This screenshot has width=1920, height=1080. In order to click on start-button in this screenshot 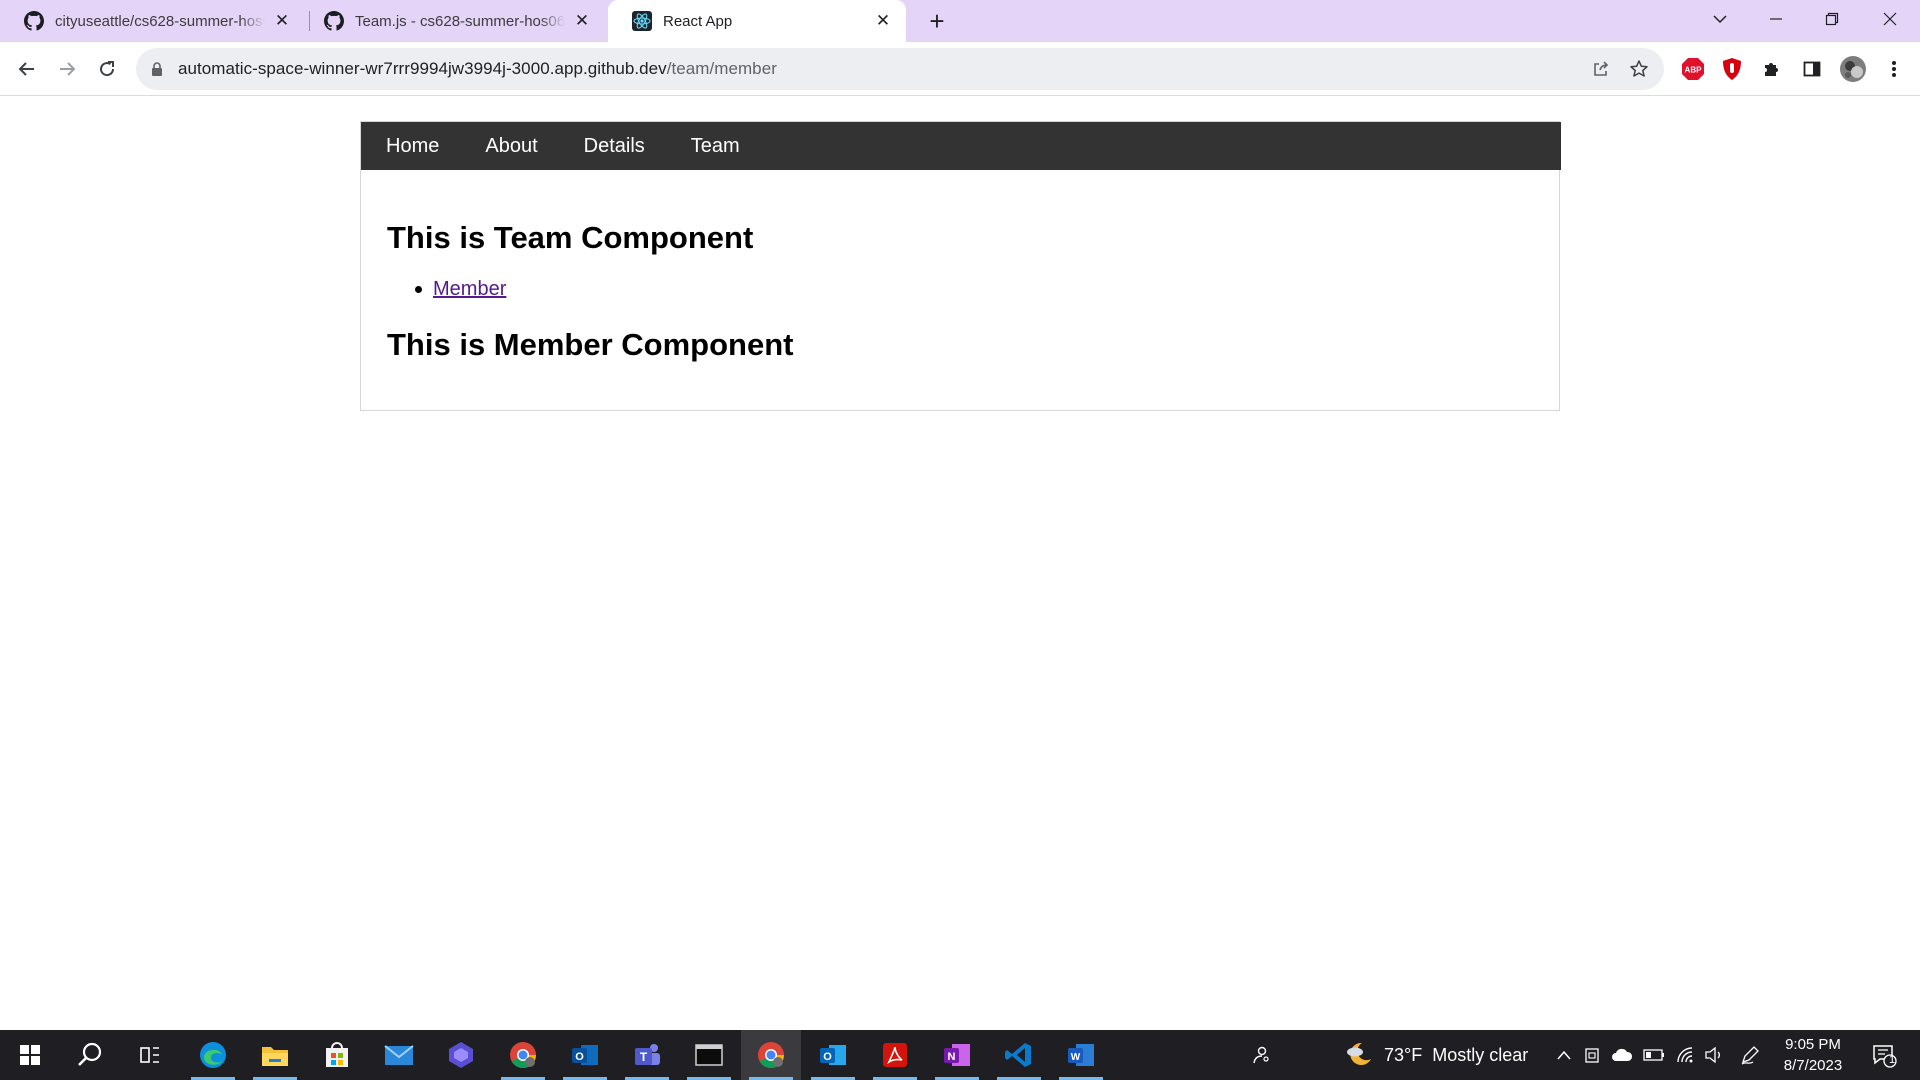, I will do `click(30, 1055)`.